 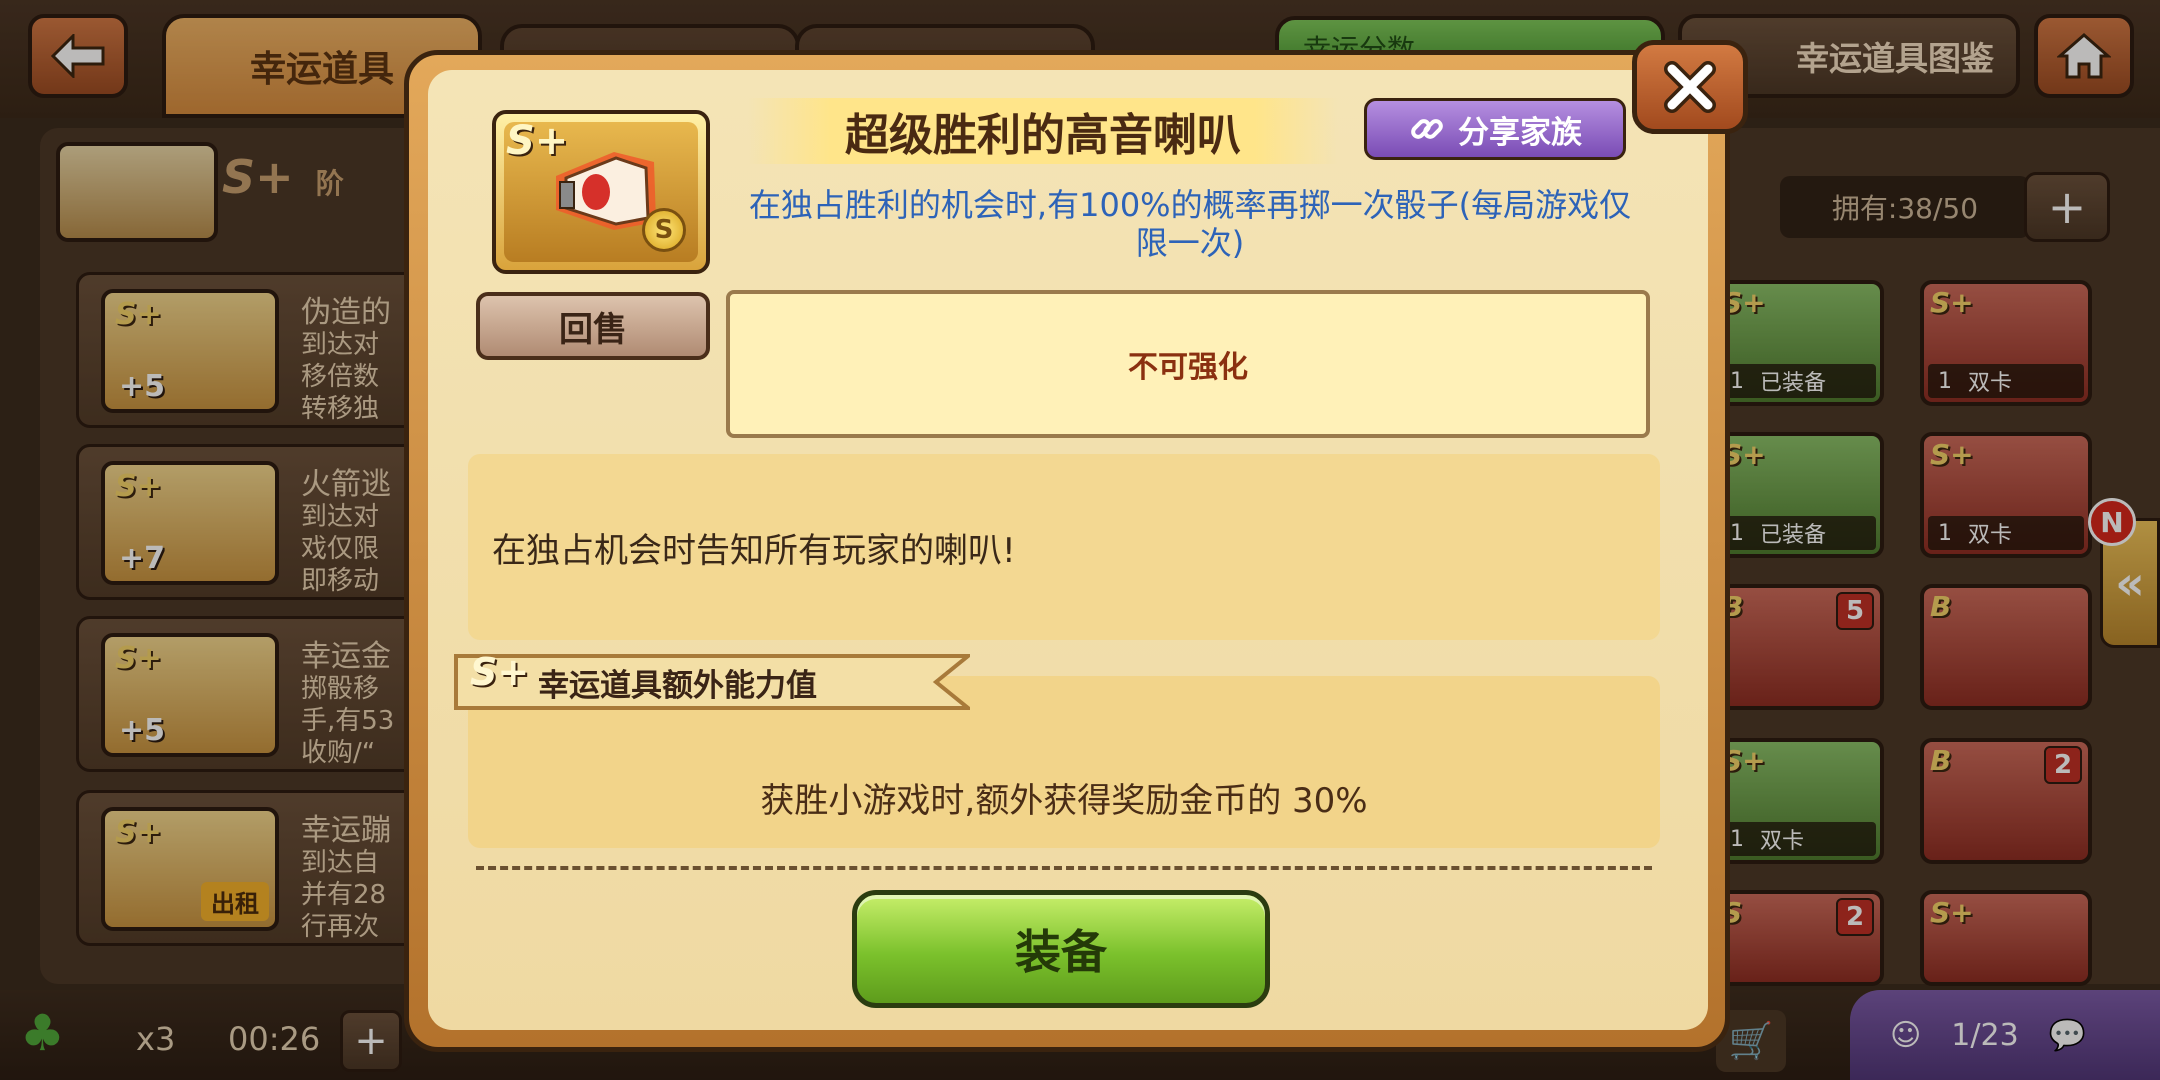 I want to click on item-title: 超级胜利的高音喇叭, so click(x=1043, y=135).